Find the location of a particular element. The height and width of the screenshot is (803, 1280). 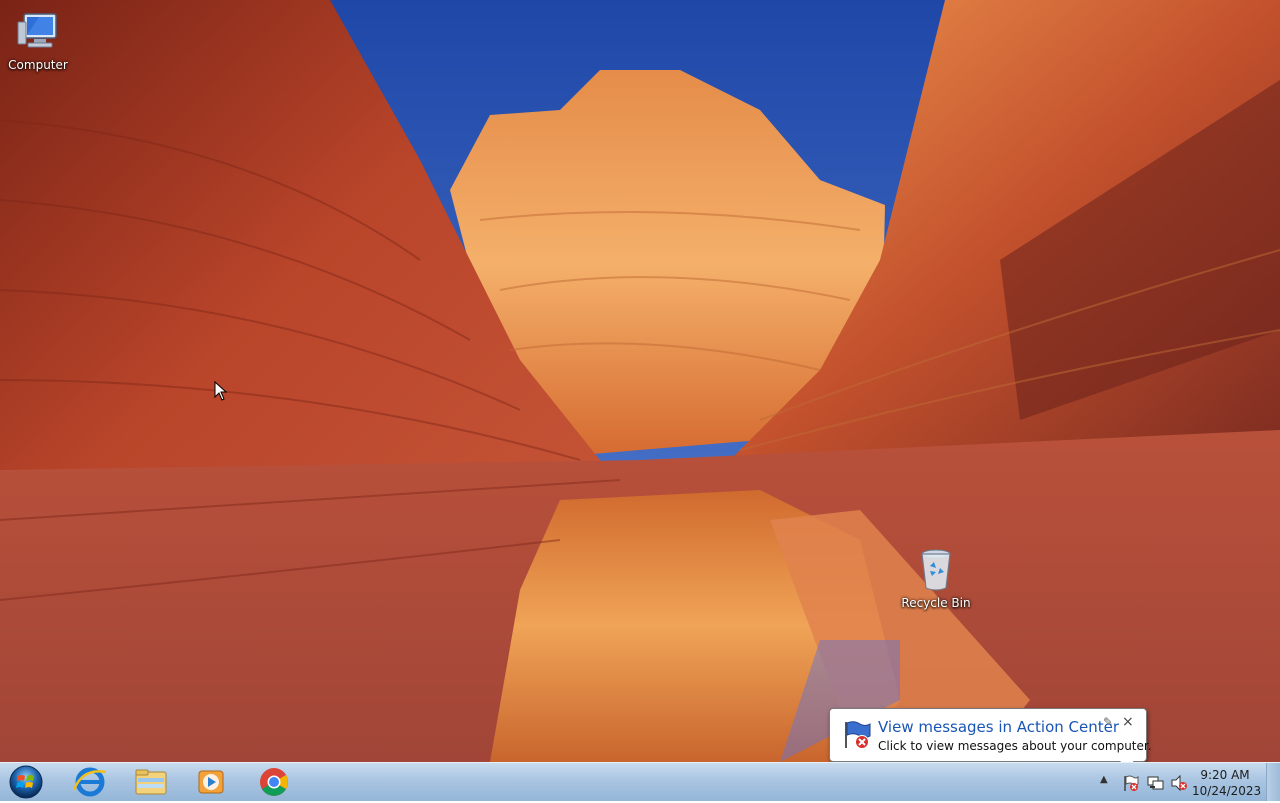

taskbar: ▲ 9:20 AM 10/24/2023 is located at coordinates (640, 781).